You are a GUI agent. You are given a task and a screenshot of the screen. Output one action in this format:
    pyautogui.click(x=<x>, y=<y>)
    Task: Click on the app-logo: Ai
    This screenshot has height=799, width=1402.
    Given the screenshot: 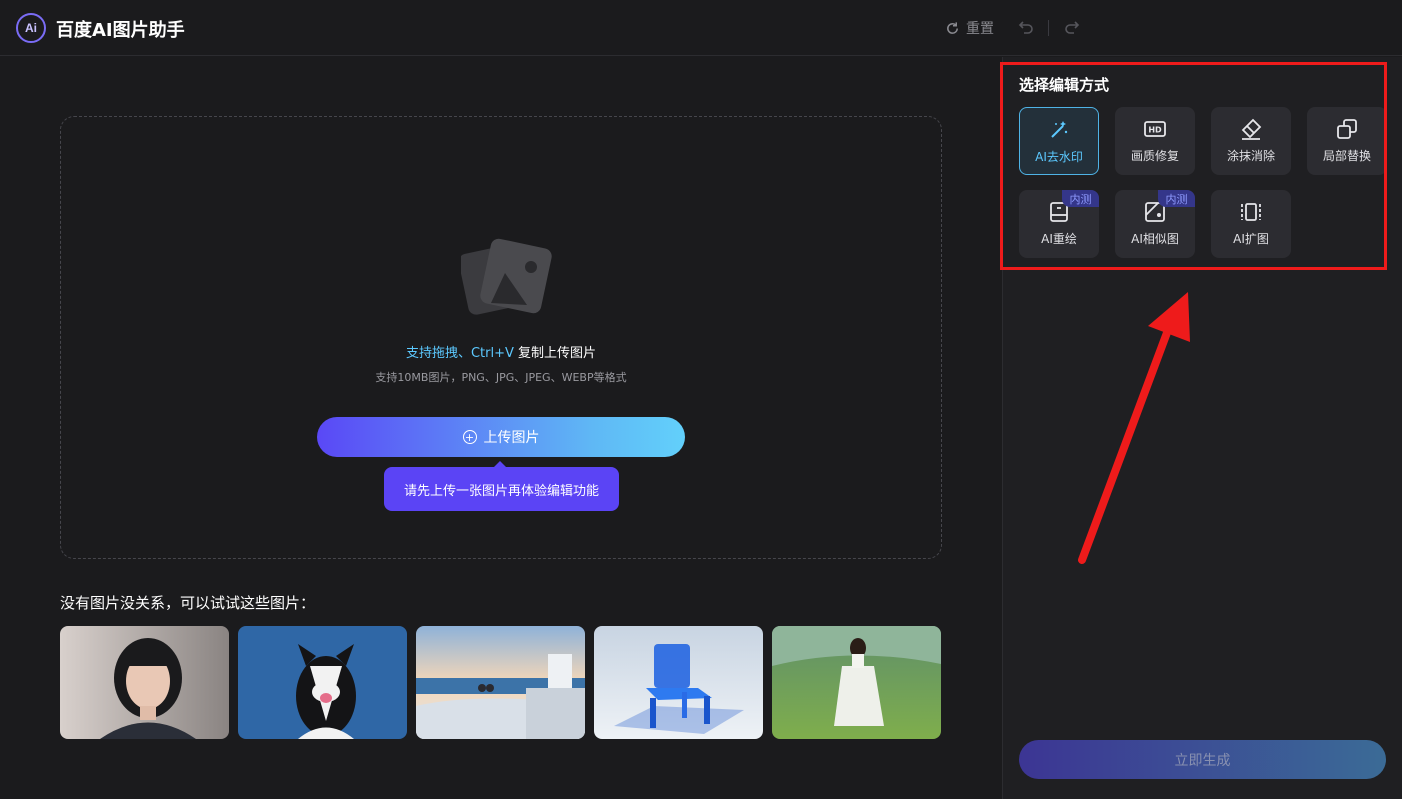 What is the action you would take?
    pyautogui.click(x=31, y=28)
    